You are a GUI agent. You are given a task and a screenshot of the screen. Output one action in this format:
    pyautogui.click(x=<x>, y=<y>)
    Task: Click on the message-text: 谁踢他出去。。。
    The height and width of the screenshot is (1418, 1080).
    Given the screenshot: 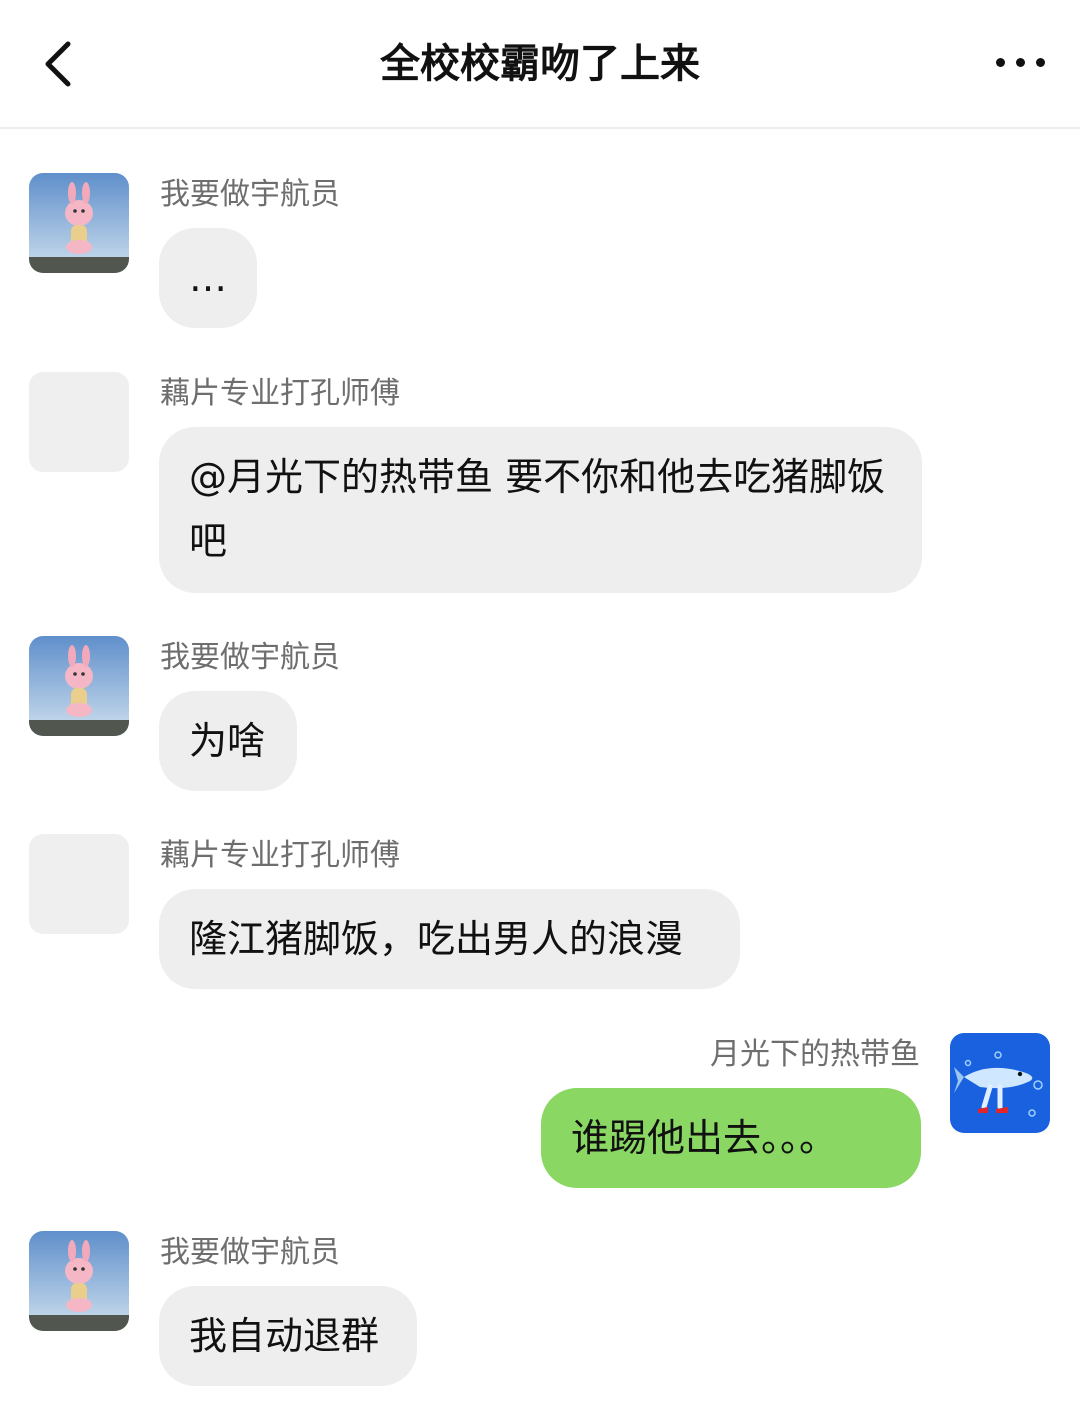 What is the action you would take?
    pyautogui.click(x=704, y=1138)
    